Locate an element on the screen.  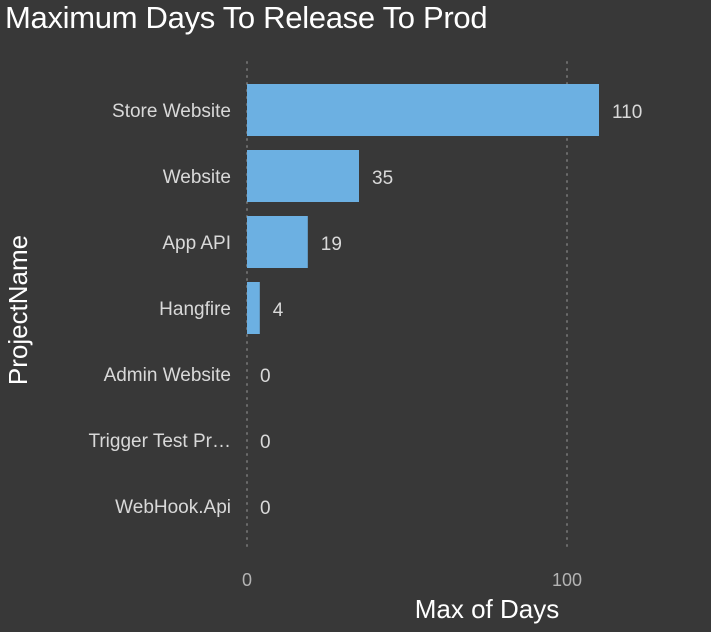
x-tick-label: 100 is located at coordinates (567, 580).